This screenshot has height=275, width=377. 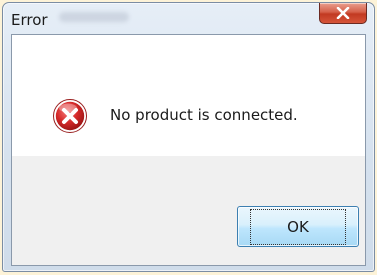 I want to click on window-title: Error, so click(x=29, y=20).